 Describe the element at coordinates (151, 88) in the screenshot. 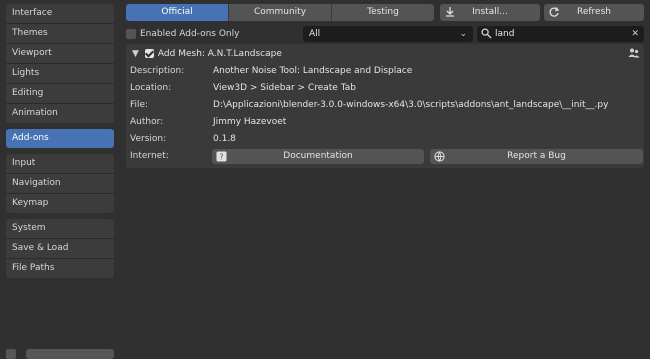

I see `location-label: Location:` at that location.